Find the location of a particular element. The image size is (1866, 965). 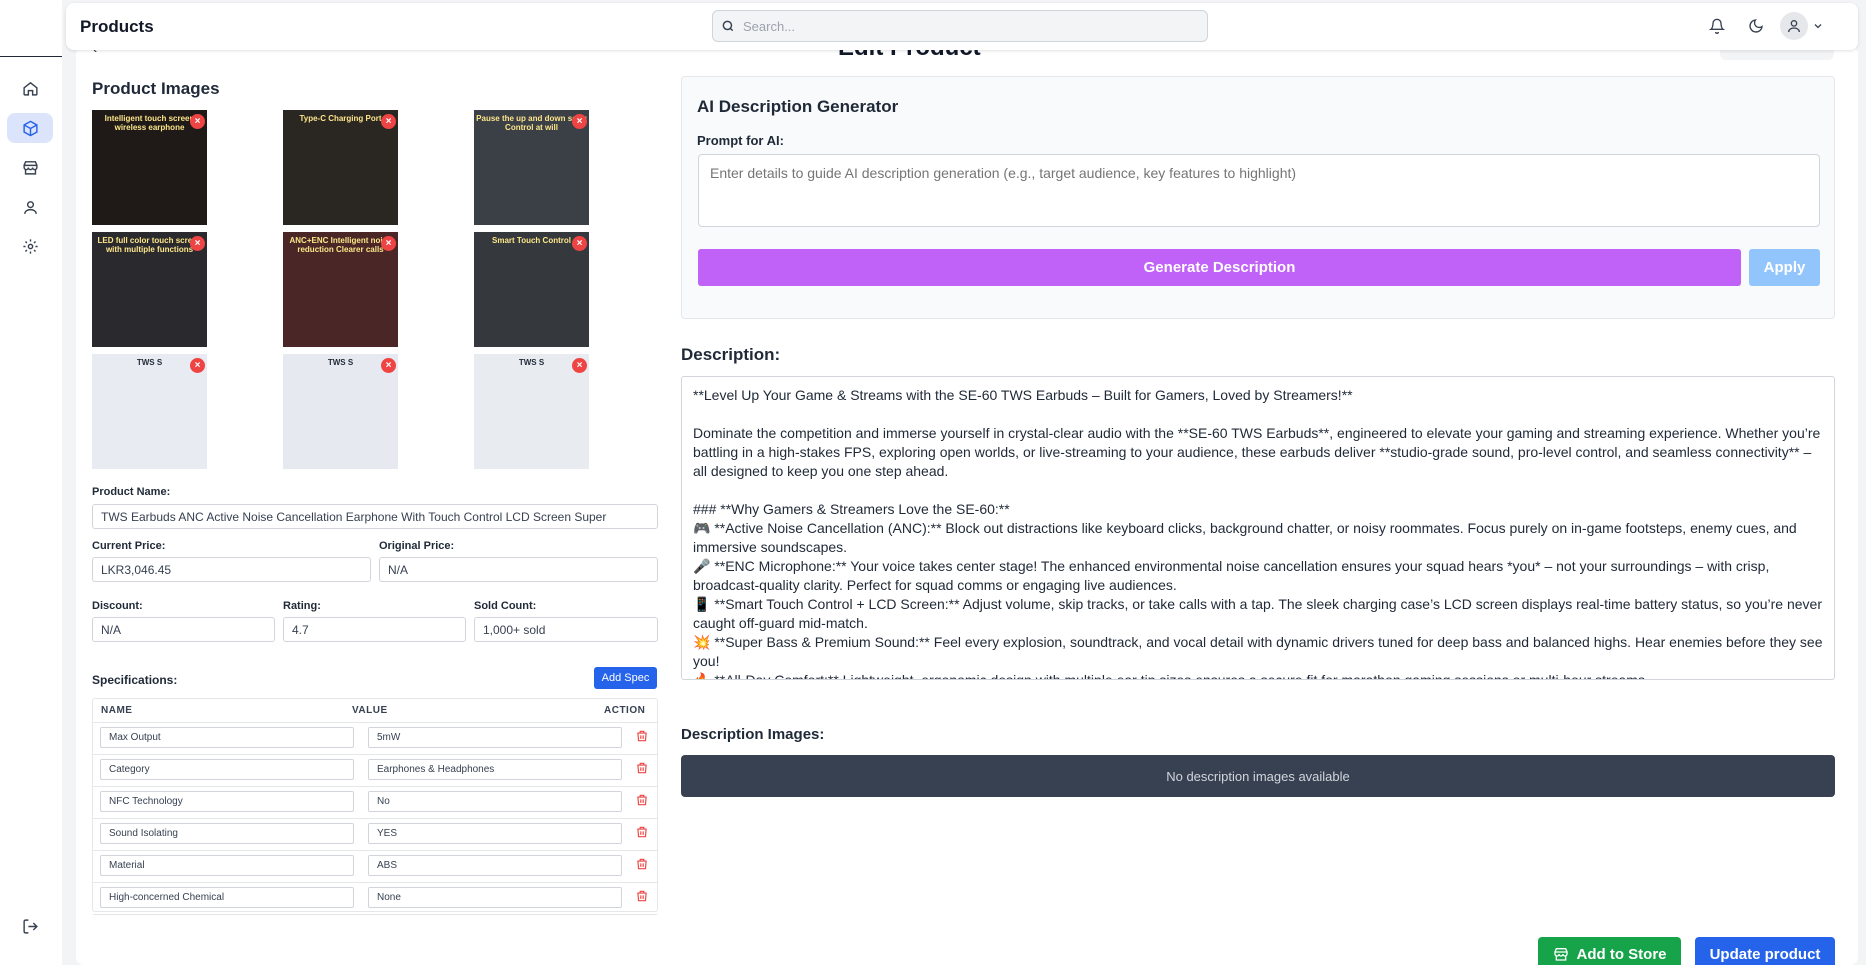

search-box is located at coordinates (960, 26).